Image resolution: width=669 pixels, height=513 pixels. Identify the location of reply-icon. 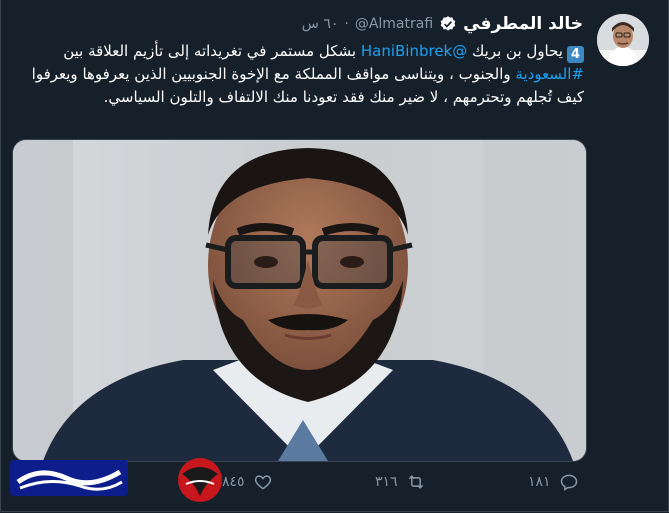
(568, 482).